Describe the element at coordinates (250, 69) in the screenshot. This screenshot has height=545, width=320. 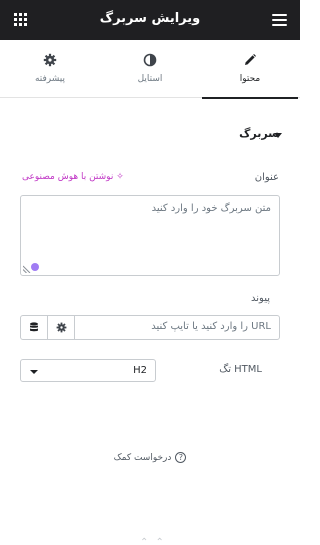
I see `tab-content: محتوا` at that location.